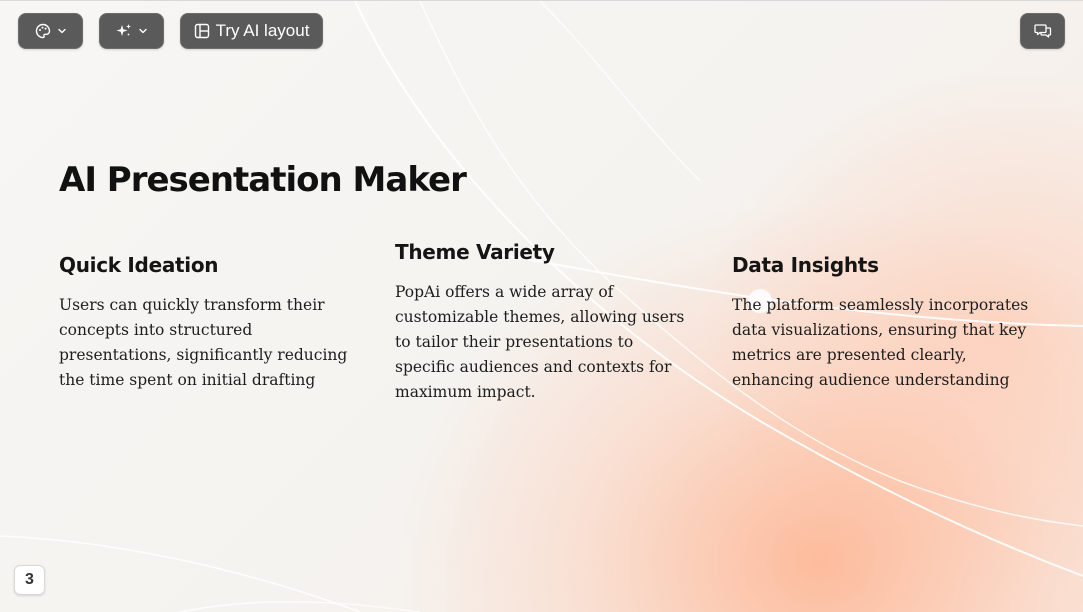  Describe the element at coordinates (29, 580) in the screenshot. I see `page-number-badge: 3` at that location.